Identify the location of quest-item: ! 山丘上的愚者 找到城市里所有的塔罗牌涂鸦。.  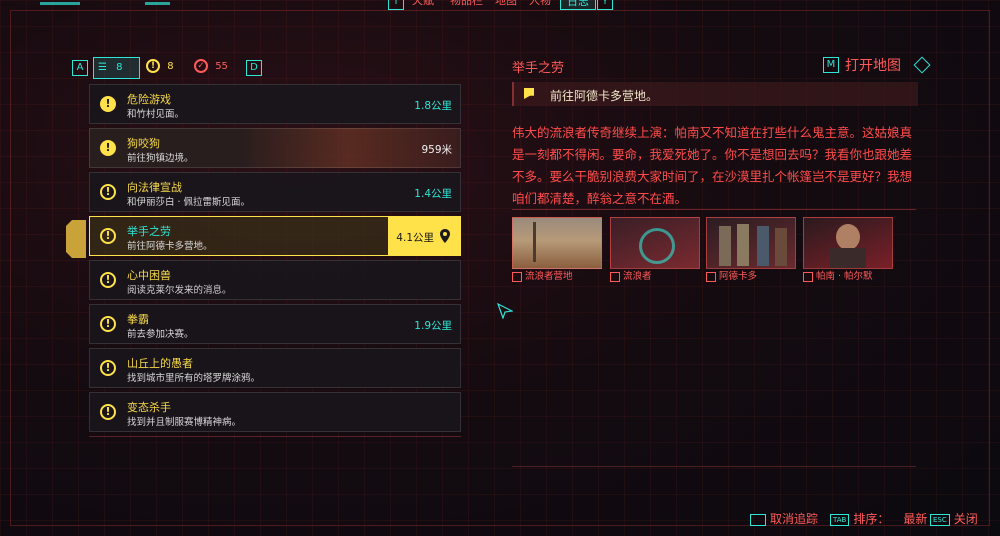
(275, 368).